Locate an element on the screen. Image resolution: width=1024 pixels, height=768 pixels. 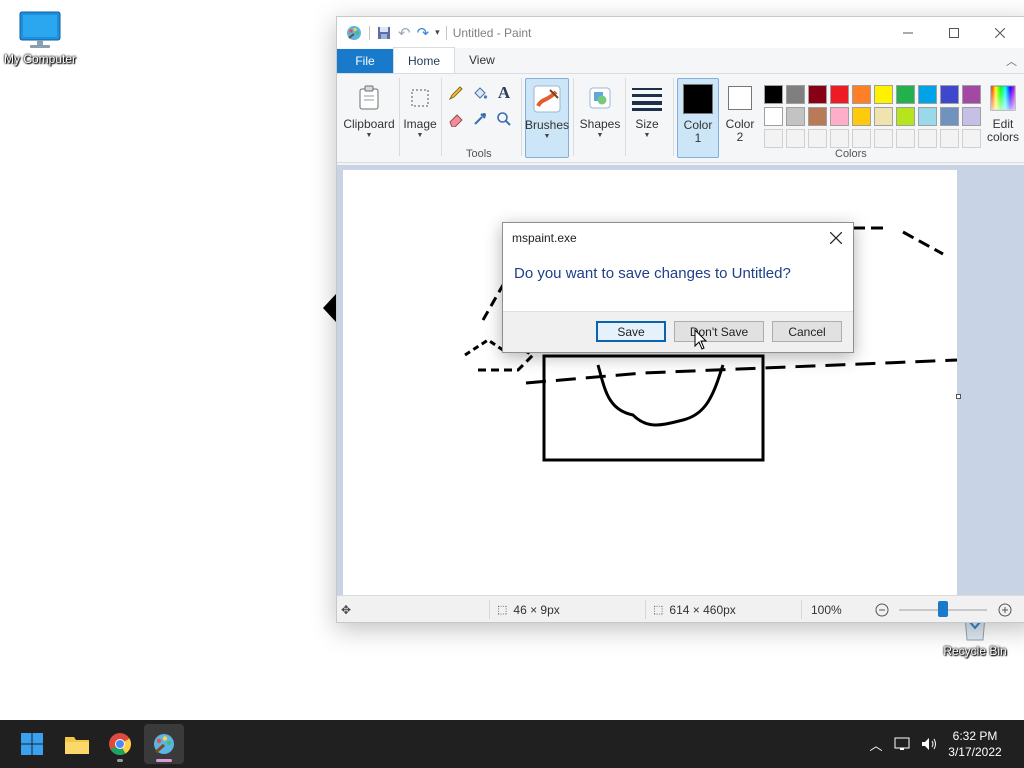
zoom-slider-thumb is located at coordinates (943, 609).